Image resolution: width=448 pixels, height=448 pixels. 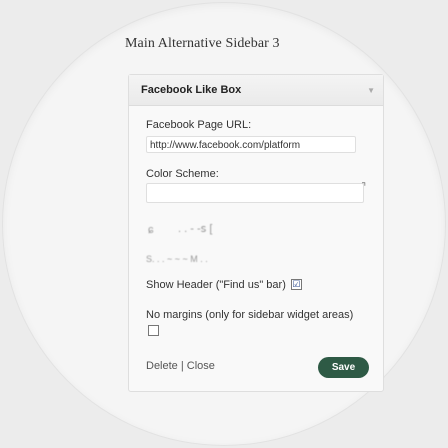 I want to click on show-header-checkbox: ☑, so click(x=296, y=284).